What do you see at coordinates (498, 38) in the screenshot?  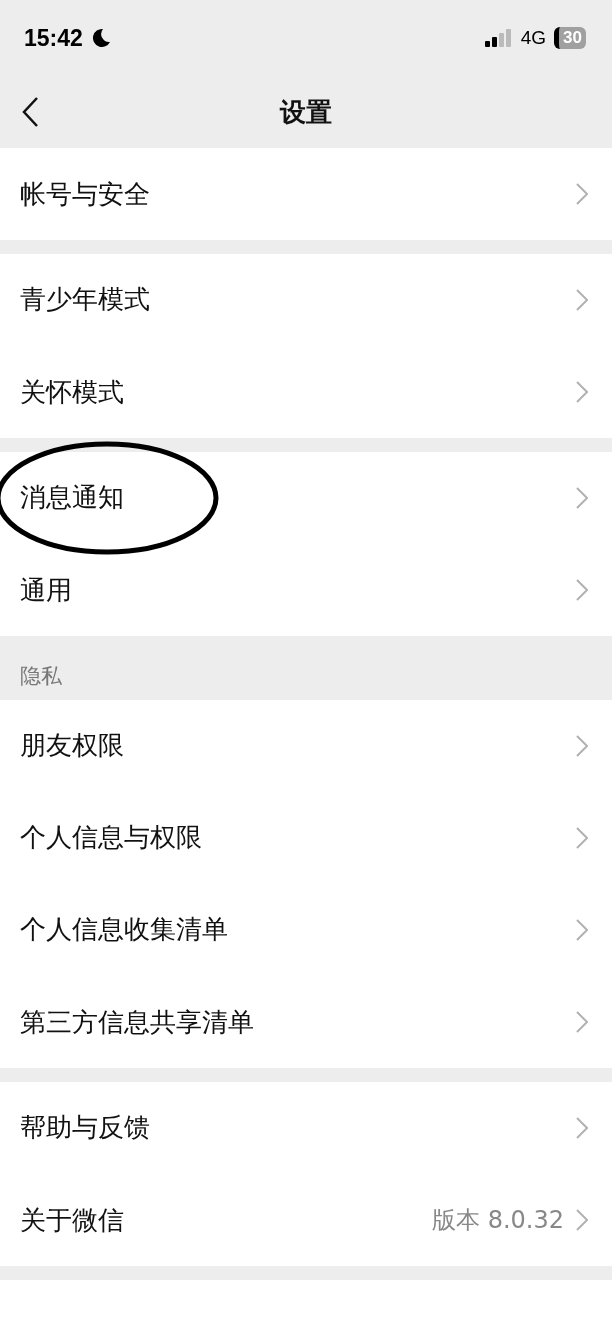 I see `signal-icon` at bounding box center [498, 38].